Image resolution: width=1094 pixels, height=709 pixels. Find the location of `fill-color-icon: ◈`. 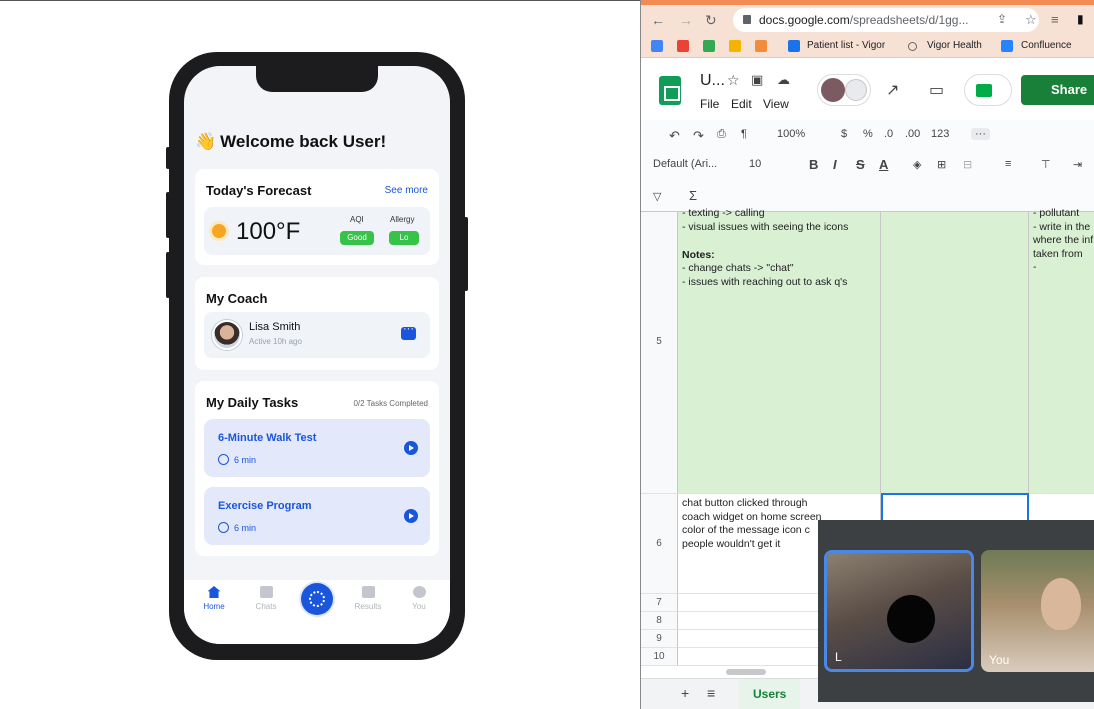

fill-color-icon: ◈ is located at coordinates (917, 164).